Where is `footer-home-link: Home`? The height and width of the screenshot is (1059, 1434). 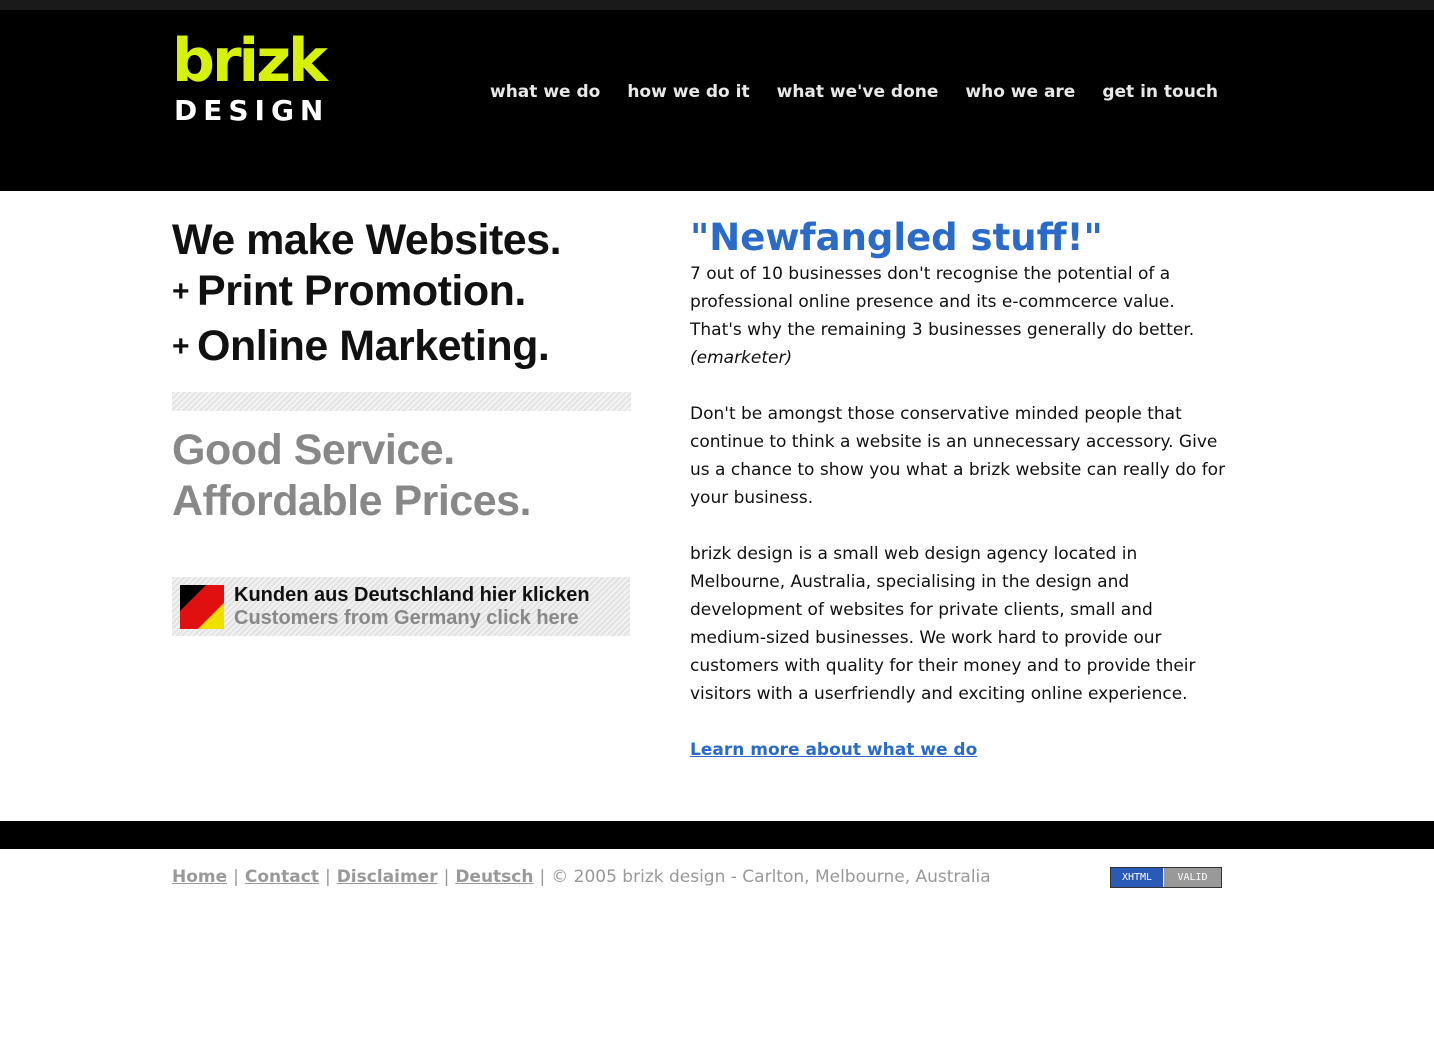
footer-home-link: Home is located at coordinates (199, 877).